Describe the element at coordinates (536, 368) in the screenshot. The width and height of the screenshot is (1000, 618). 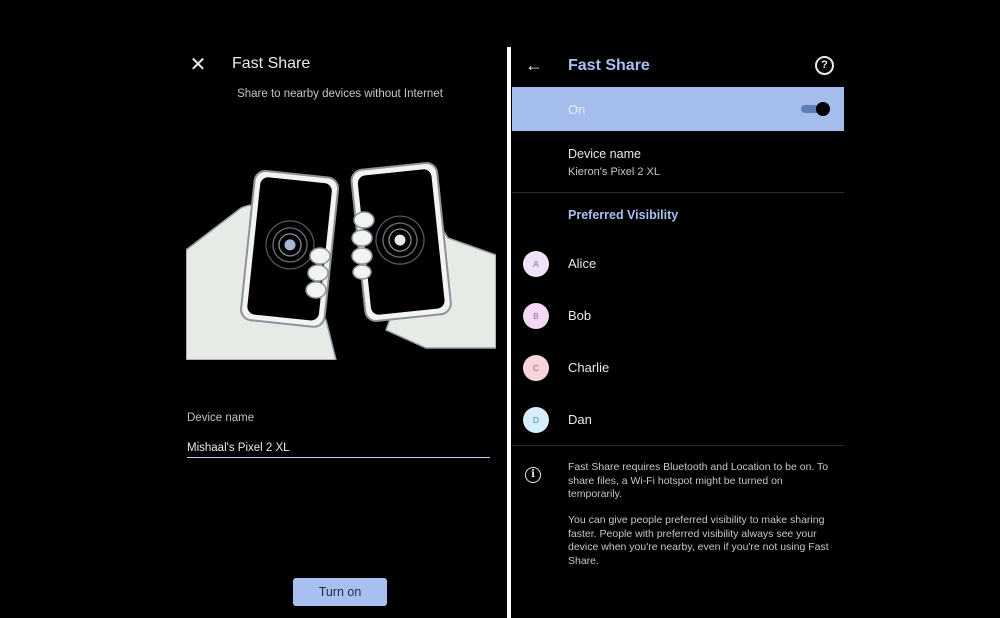
I see `avatar: C` at that location.